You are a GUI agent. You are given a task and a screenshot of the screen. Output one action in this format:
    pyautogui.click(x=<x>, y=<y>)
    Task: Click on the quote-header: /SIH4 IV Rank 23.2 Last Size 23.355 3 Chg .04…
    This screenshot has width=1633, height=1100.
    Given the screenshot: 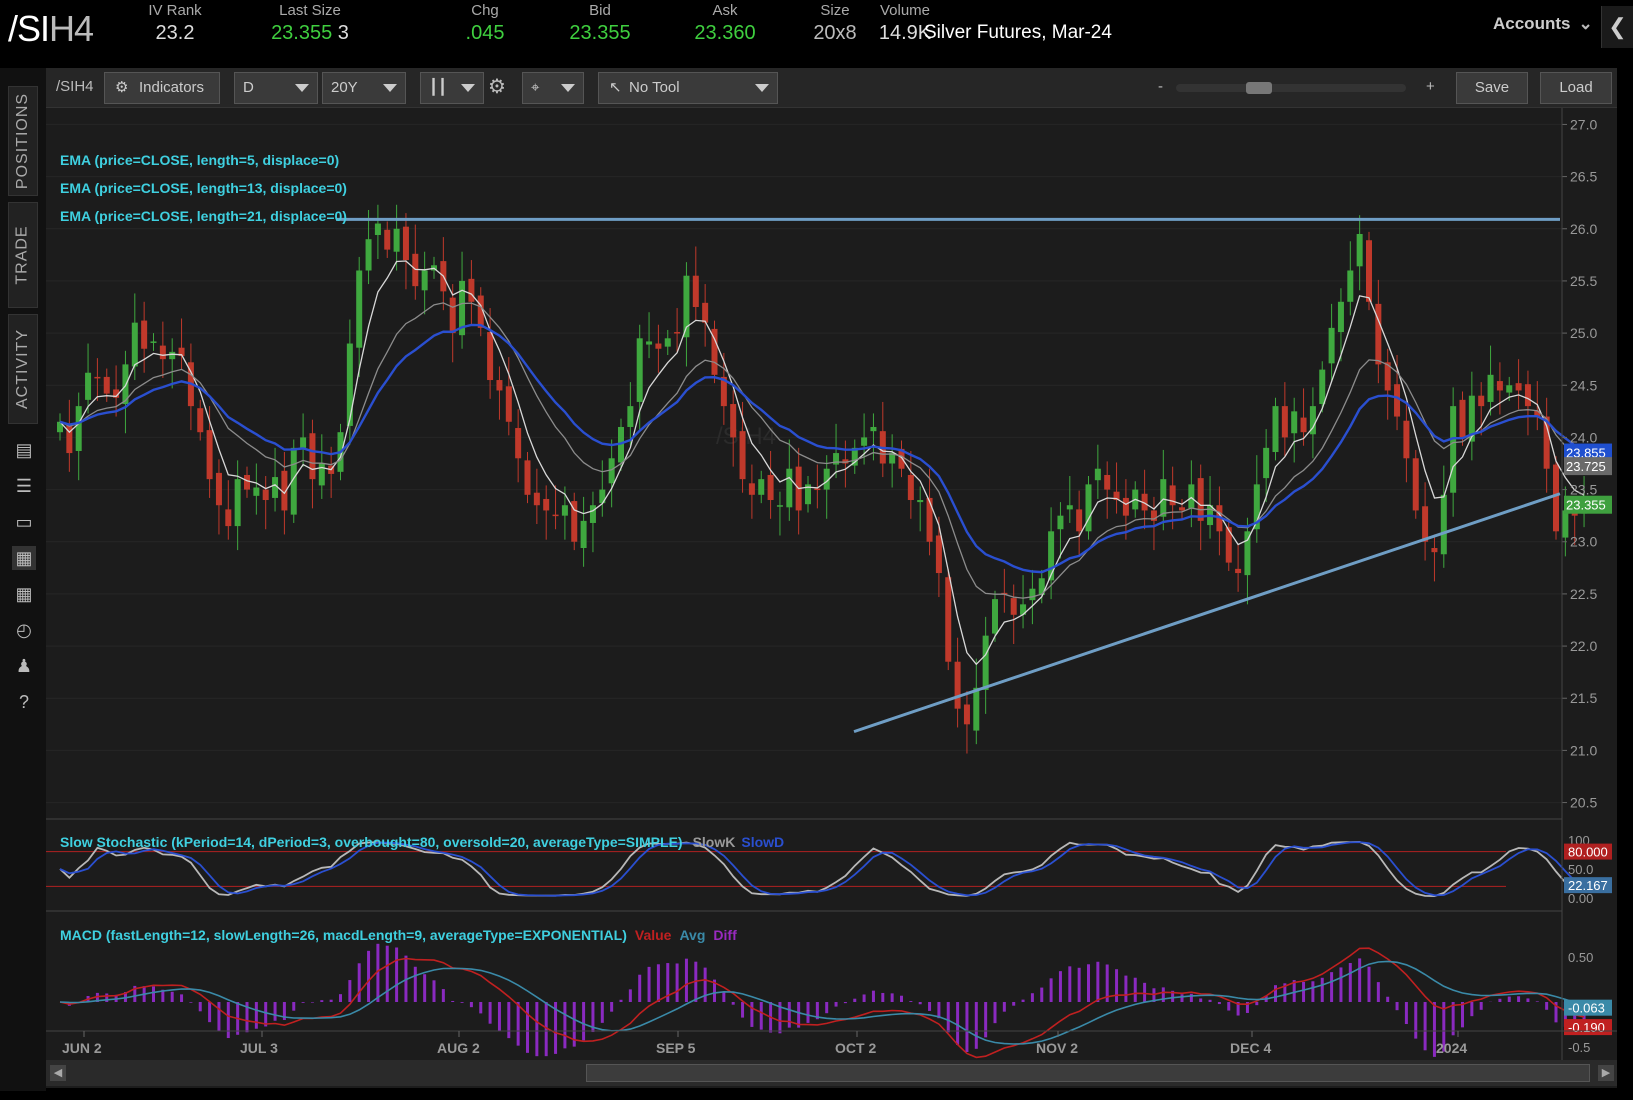 What is the action you would take?
    pyautogui.click(x=816, y=34)
    